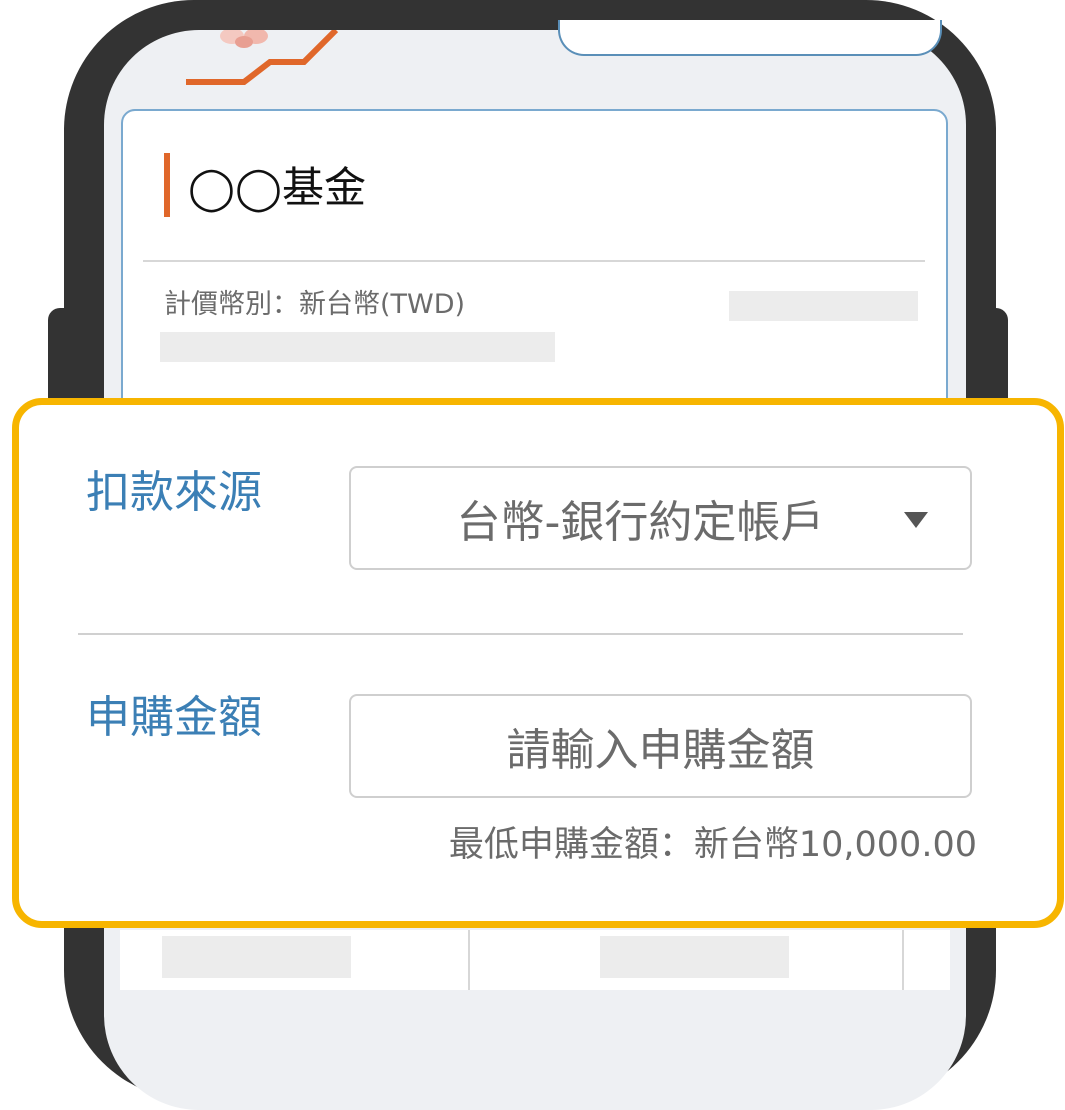 The height and width of the screenshot is (1110, 1065). I want to click on purchase-amount-label: 申購金額, so click(174, 717).